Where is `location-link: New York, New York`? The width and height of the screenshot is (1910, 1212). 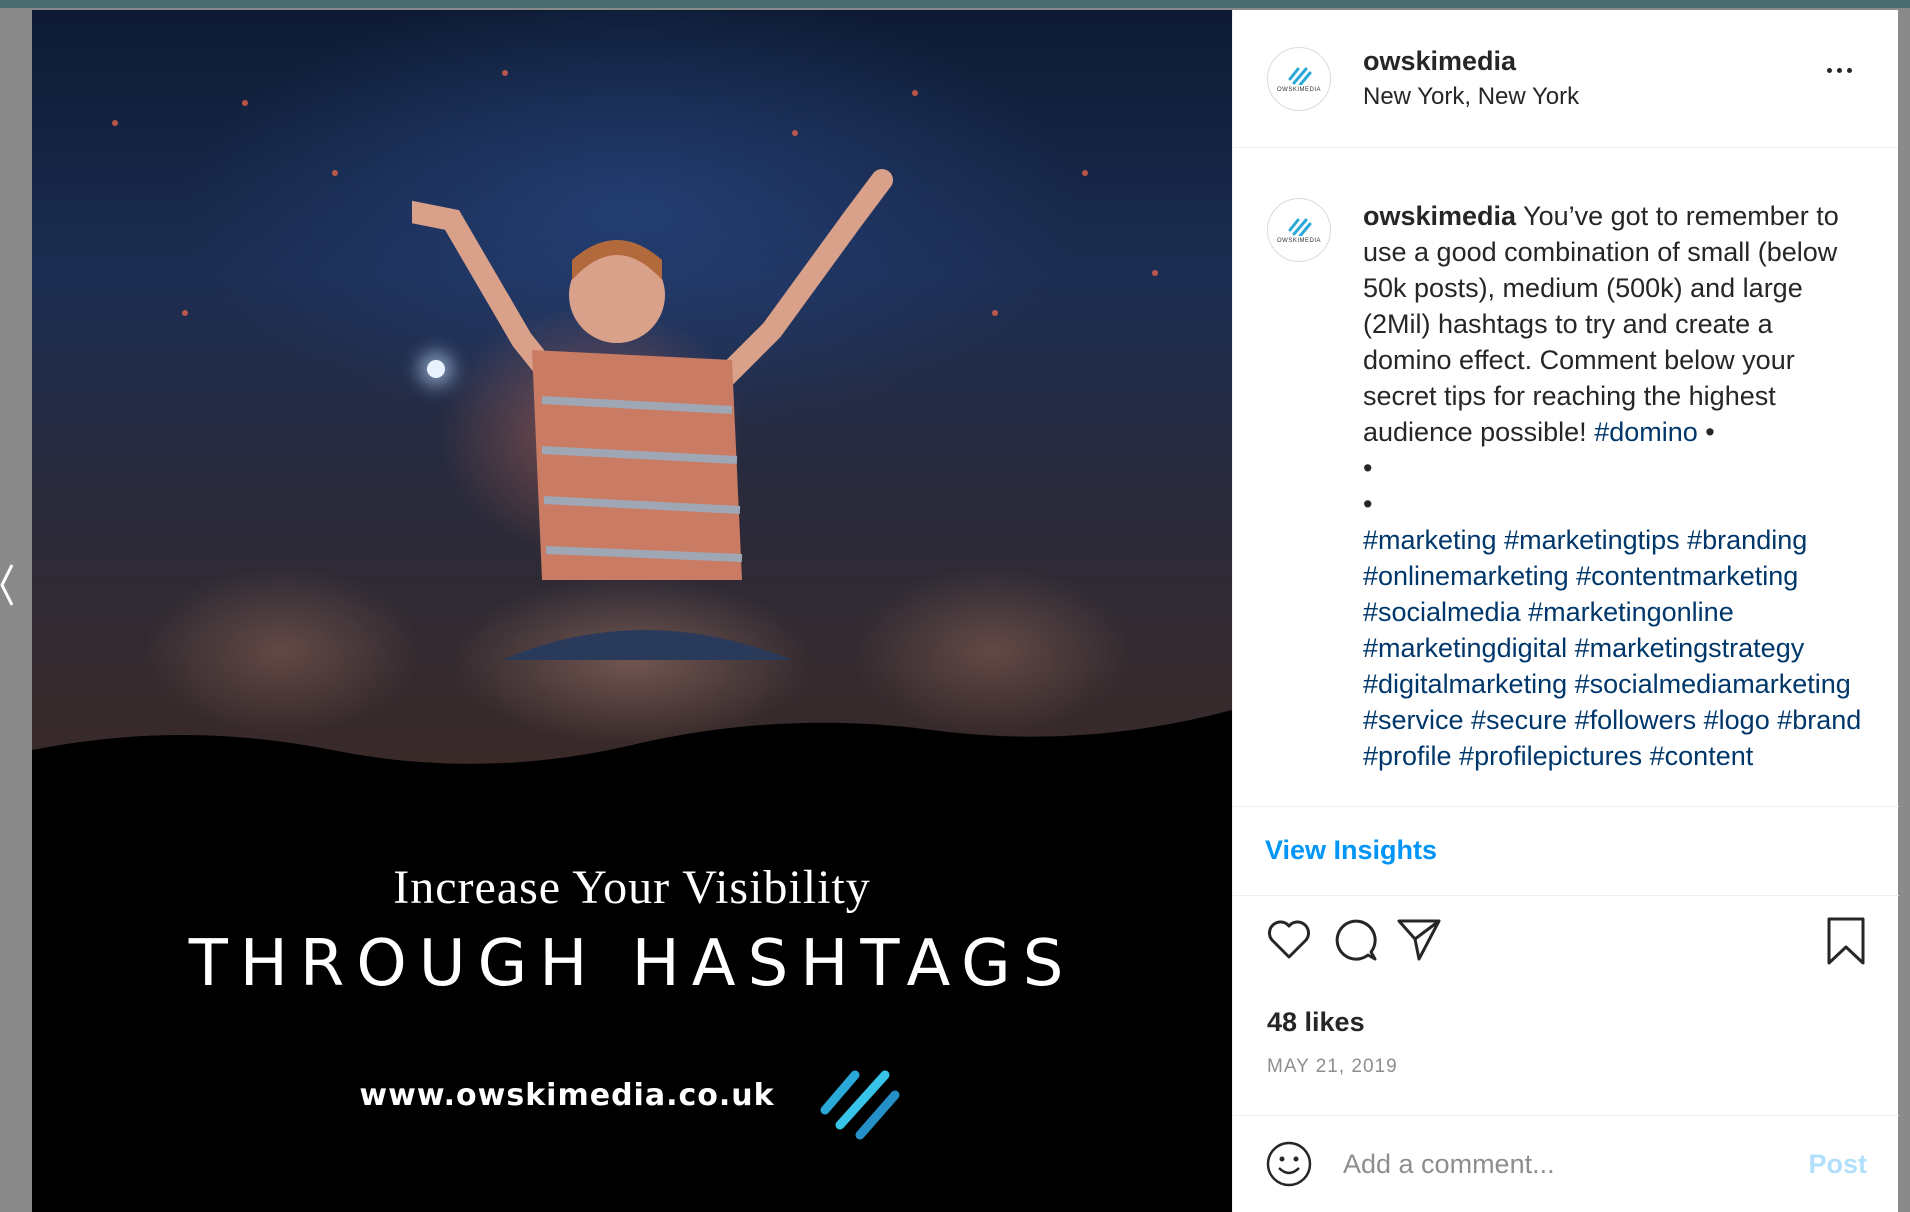 location-link: New York, New York is located at coordinates (1471, 97).